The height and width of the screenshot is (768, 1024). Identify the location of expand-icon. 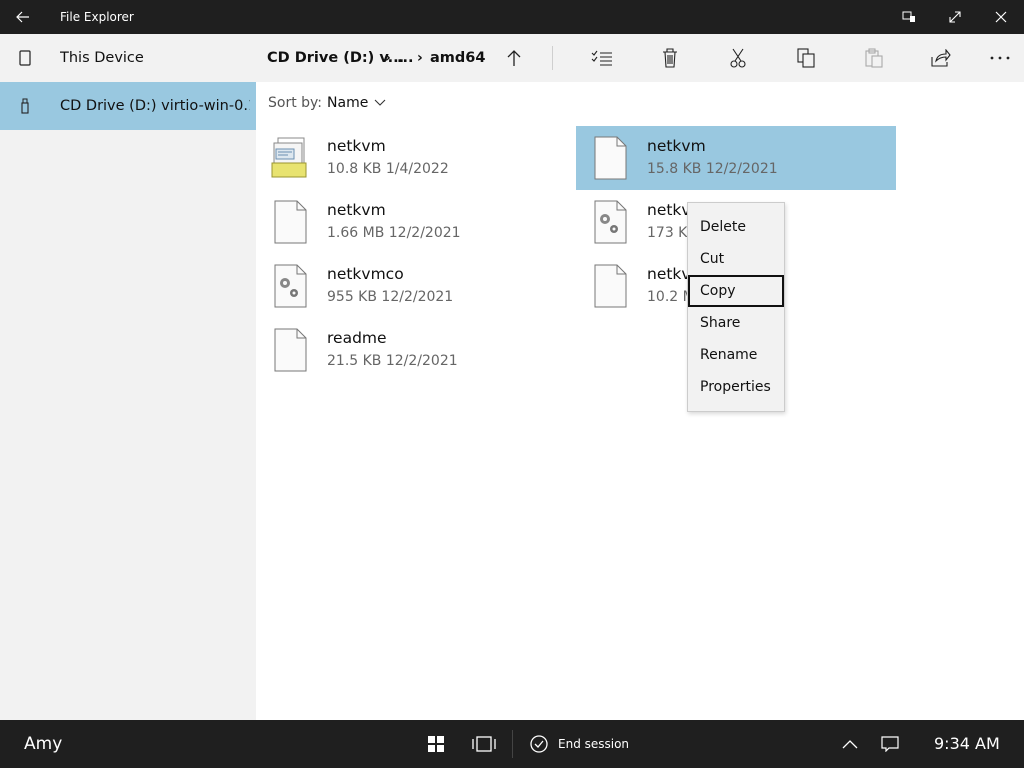
(955, 17).